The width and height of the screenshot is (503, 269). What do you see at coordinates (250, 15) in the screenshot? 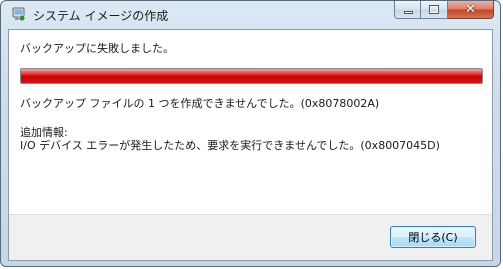
I see `title-bar: システム イメージの作成 ✕` at bounding box center [250, 15].